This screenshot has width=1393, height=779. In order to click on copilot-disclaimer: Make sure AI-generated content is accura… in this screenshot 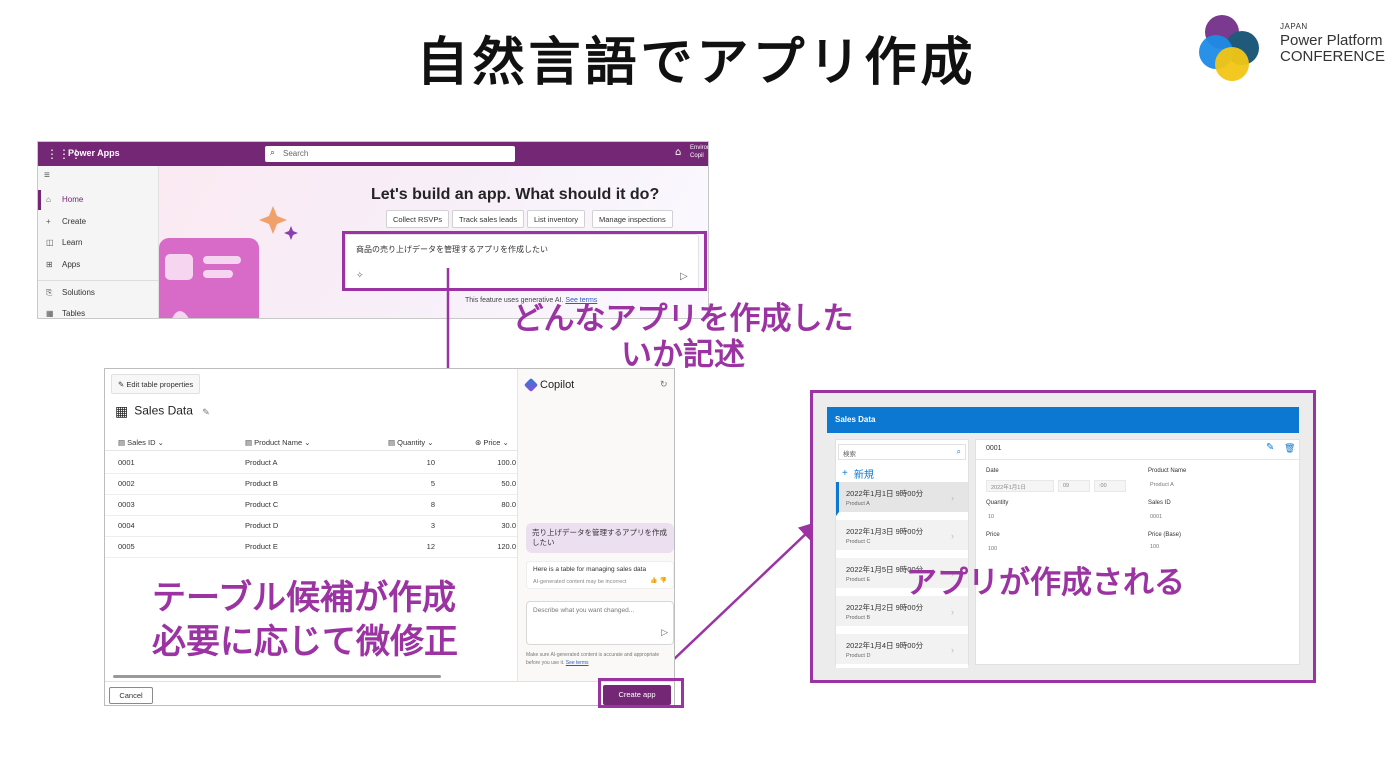, I will do `click(600, 659)`.